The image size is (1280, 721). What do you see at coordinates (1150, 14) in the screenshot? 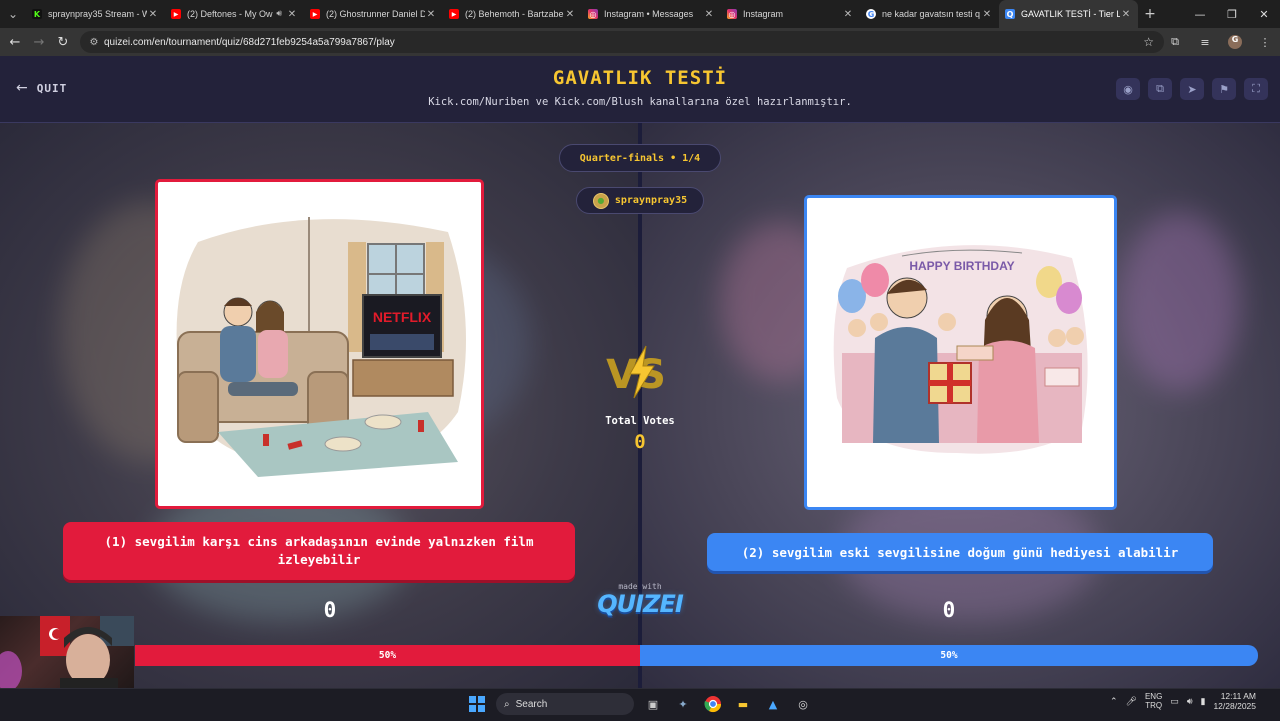
I see `new-tab-icon: +` at bounding box center [1150, 14].